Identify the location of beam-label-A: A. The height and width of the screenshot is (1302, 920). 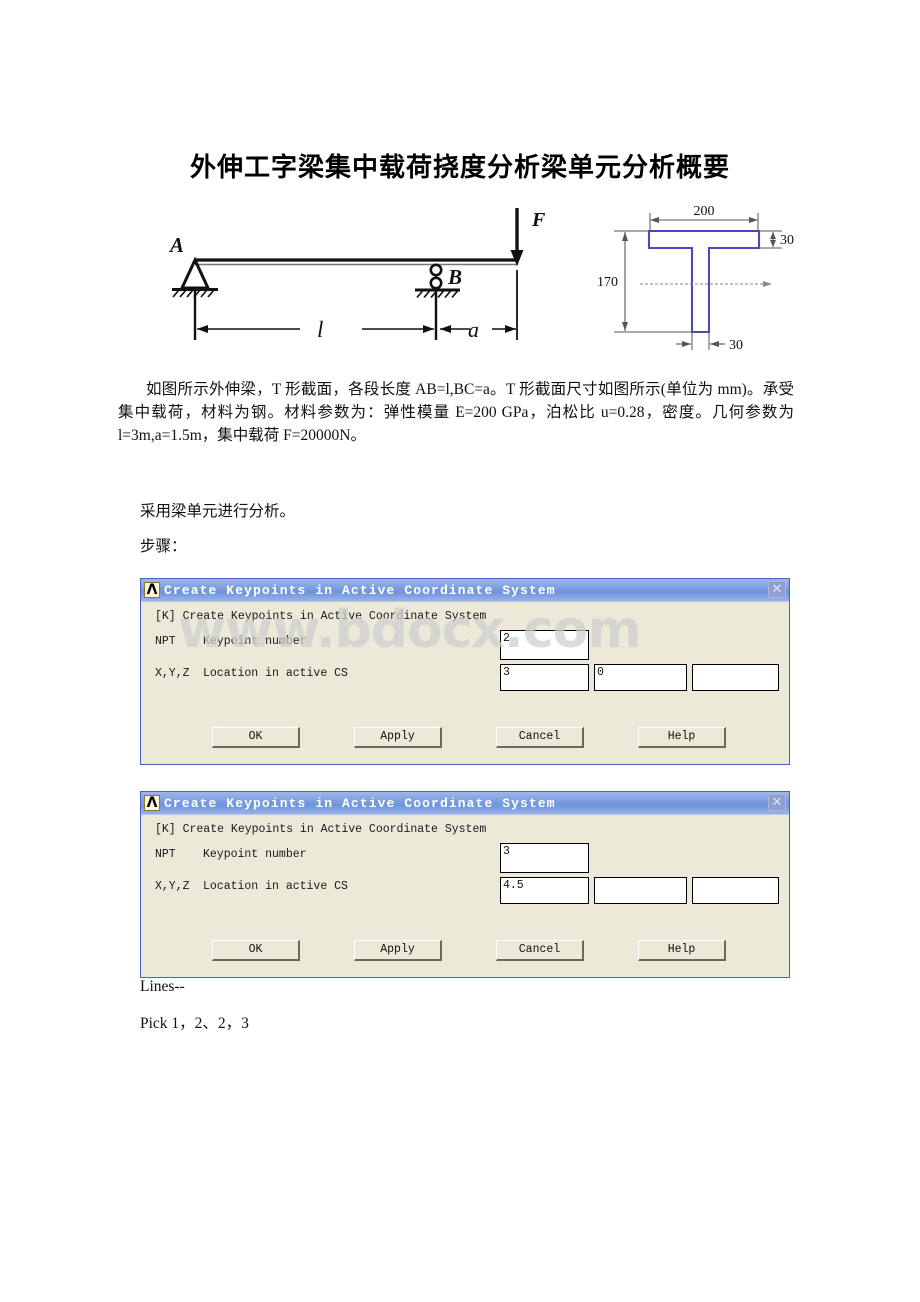
(176, 245).